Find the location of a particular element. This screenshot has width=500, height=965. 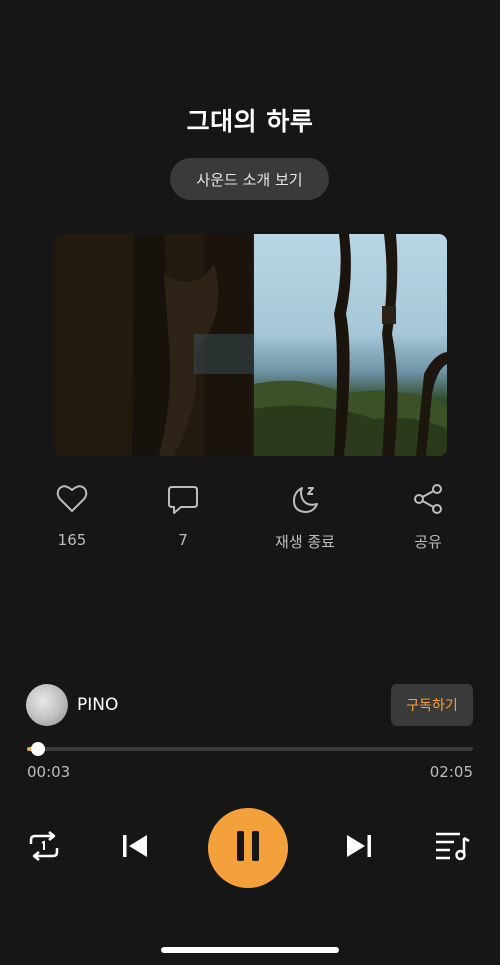

comment-icon is located at coordinates (183, 499).